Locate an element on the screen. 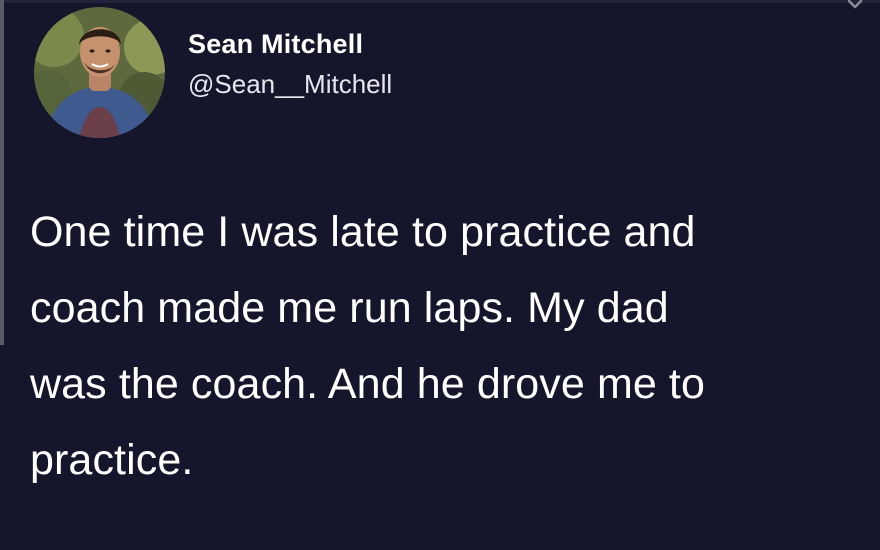 The image size is (880, 550). user-handle: @Sean__Mitchell is located at coordinates (290, 84).